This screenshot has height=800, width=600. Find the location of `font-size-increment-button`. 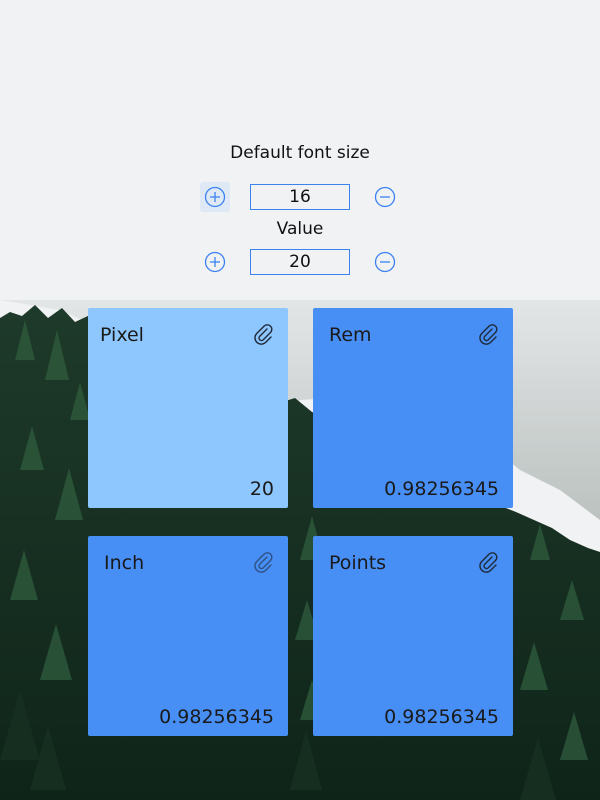

font-size-increment-button is located at coordinates (215, 197).